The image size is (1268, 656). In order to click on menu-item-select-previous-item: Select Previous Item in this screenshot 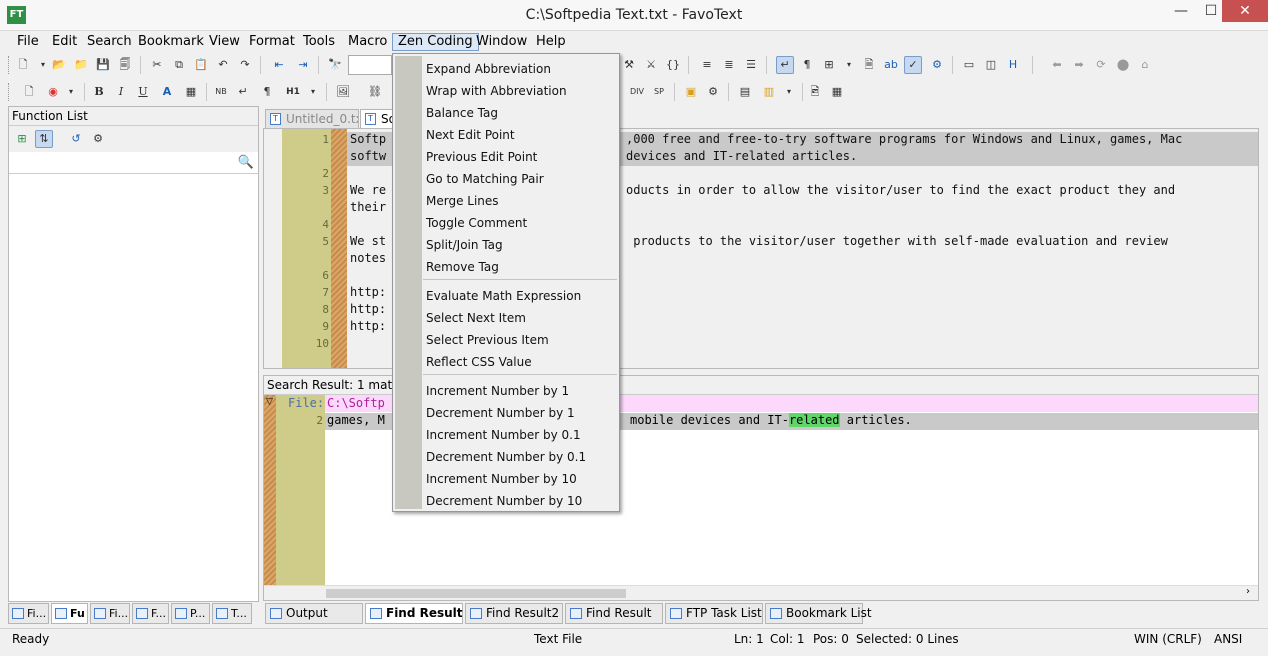, I will do `click(521, 340)`.